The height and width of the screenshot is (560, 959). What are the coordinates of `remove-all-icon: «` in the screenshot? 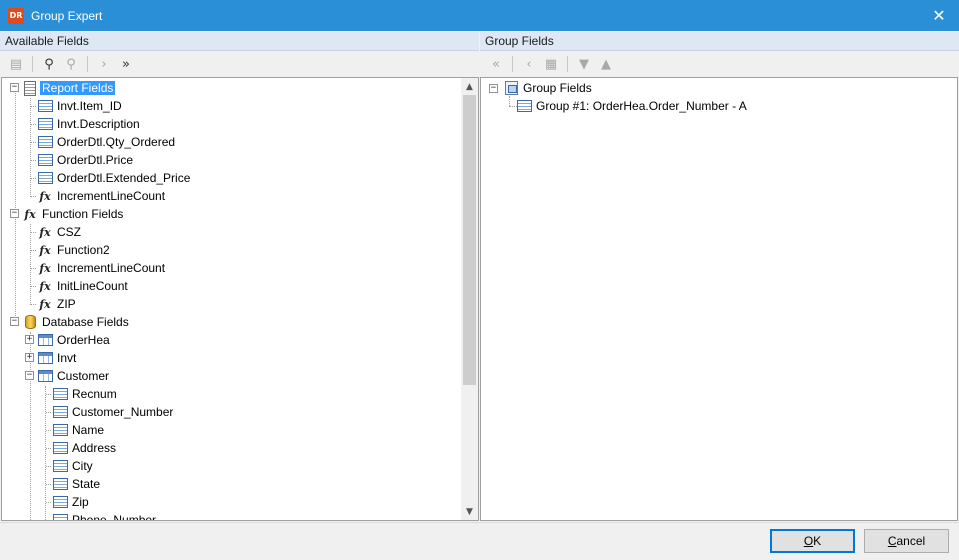 It's located at (496, 64).